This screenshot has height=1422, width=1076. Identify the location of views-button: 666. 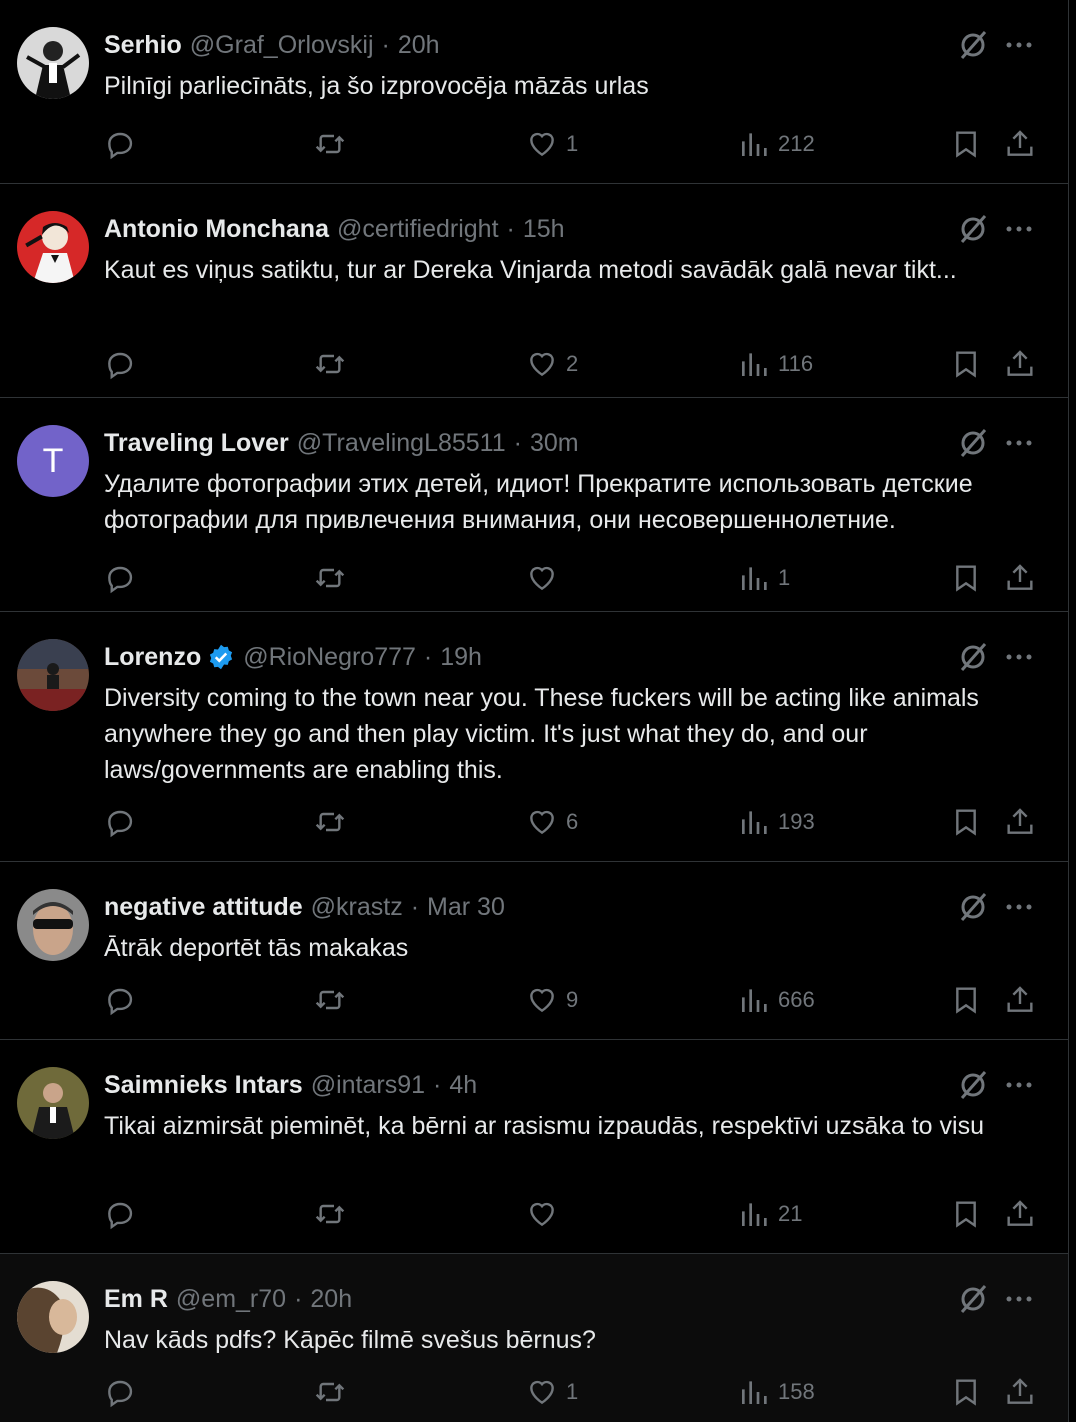
(776, 1000).